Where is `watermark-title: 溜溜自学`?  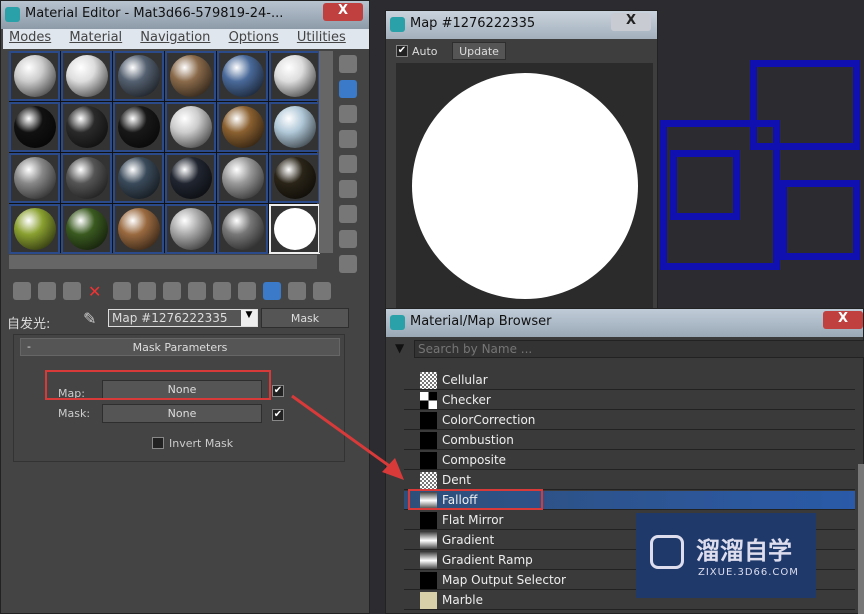
watermark-title: 溜溜自学 is located at coordinates (744, 551).